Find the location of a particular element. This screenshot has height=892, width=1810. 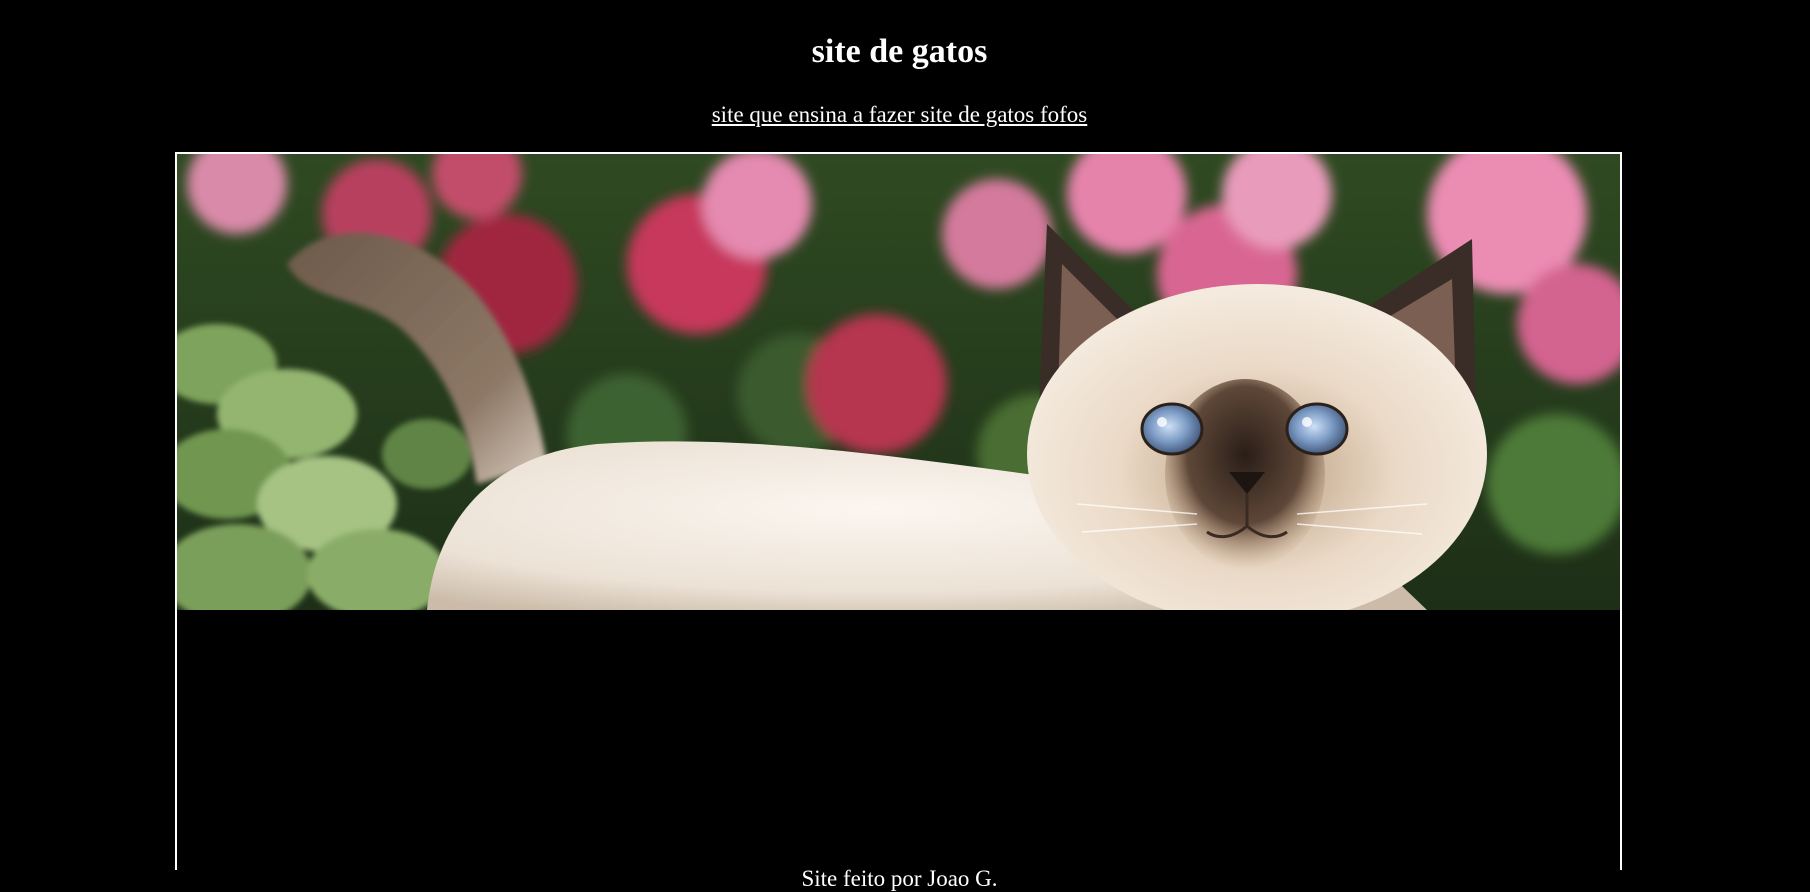

page-title: site de gatos is located at coordinates (899, 51).